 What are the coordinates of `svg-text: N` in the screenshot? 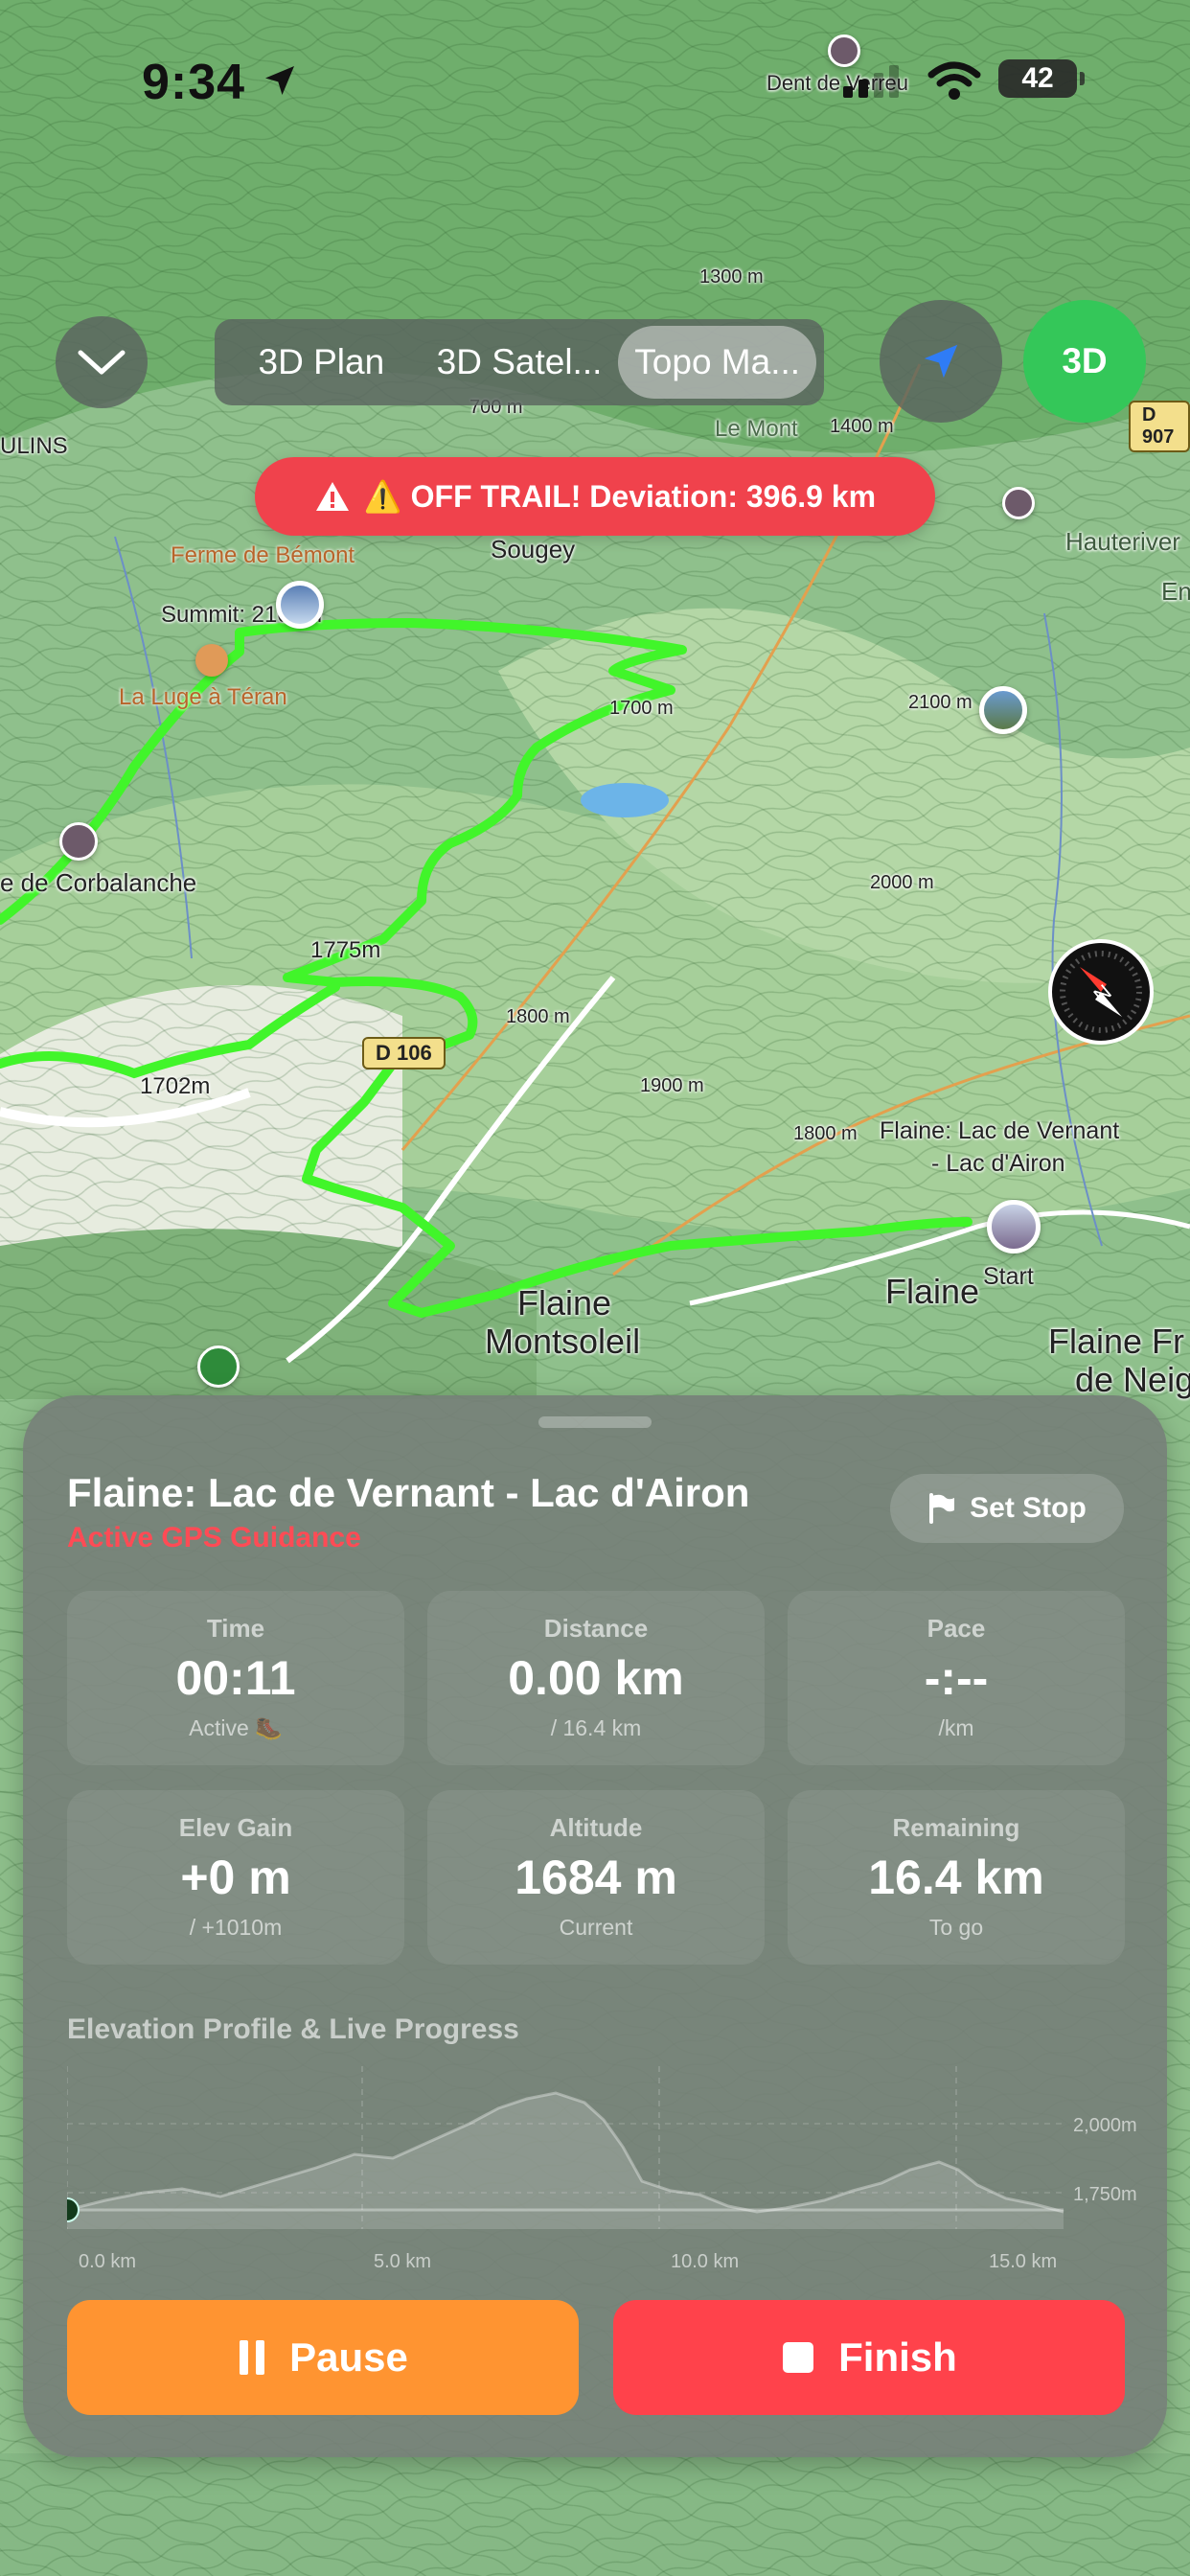 It's located at (1101, 993).